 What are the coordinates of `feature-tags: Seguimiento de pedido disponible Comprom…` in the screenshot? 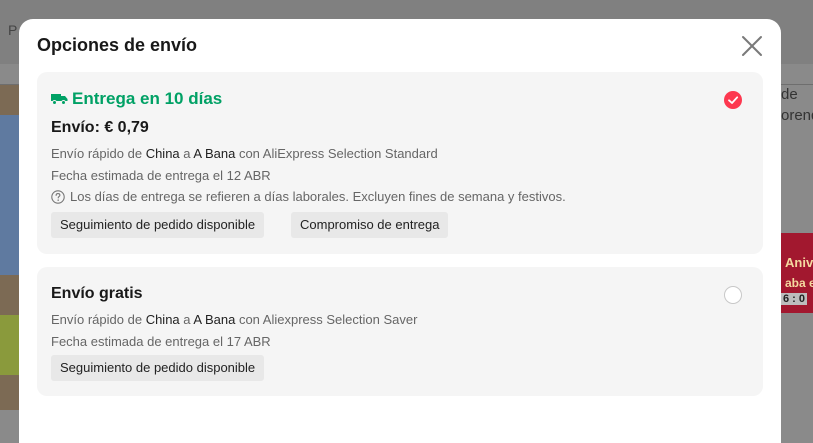 It's located at (351, 225).